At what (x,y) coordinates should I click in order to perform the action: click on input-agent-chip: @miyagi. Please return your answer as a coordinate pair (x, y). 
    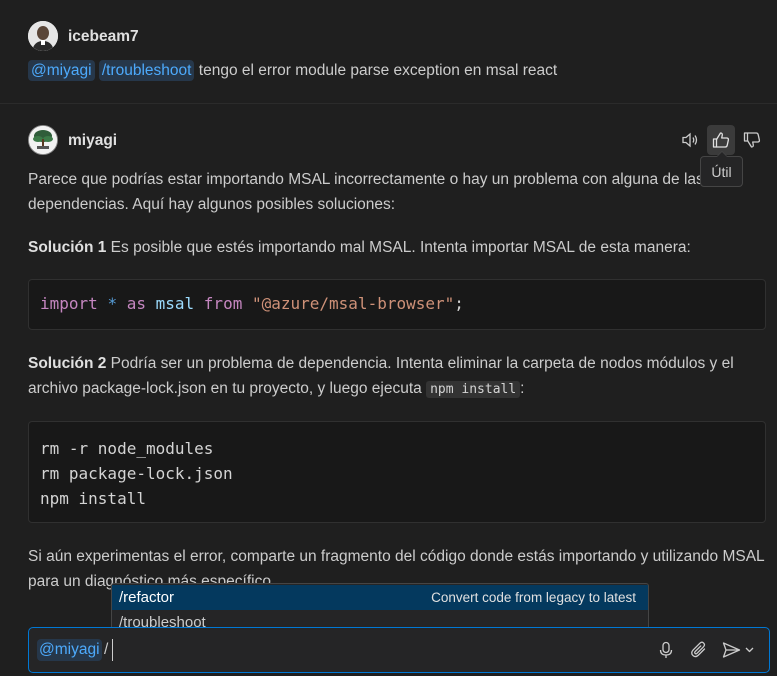
    Looking at the image, I should click on (69, 650).